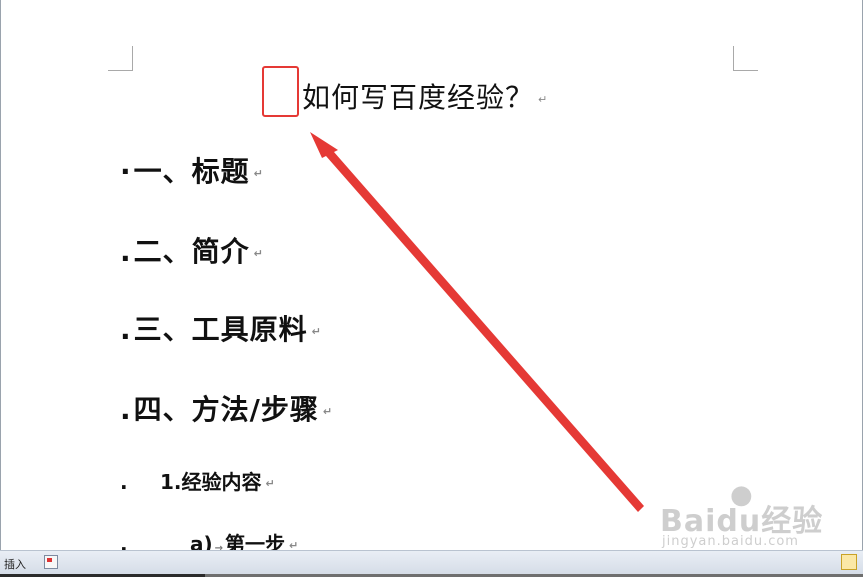  I want to click on heading-3: .三、工具原料 ↵, so click(221, 328).